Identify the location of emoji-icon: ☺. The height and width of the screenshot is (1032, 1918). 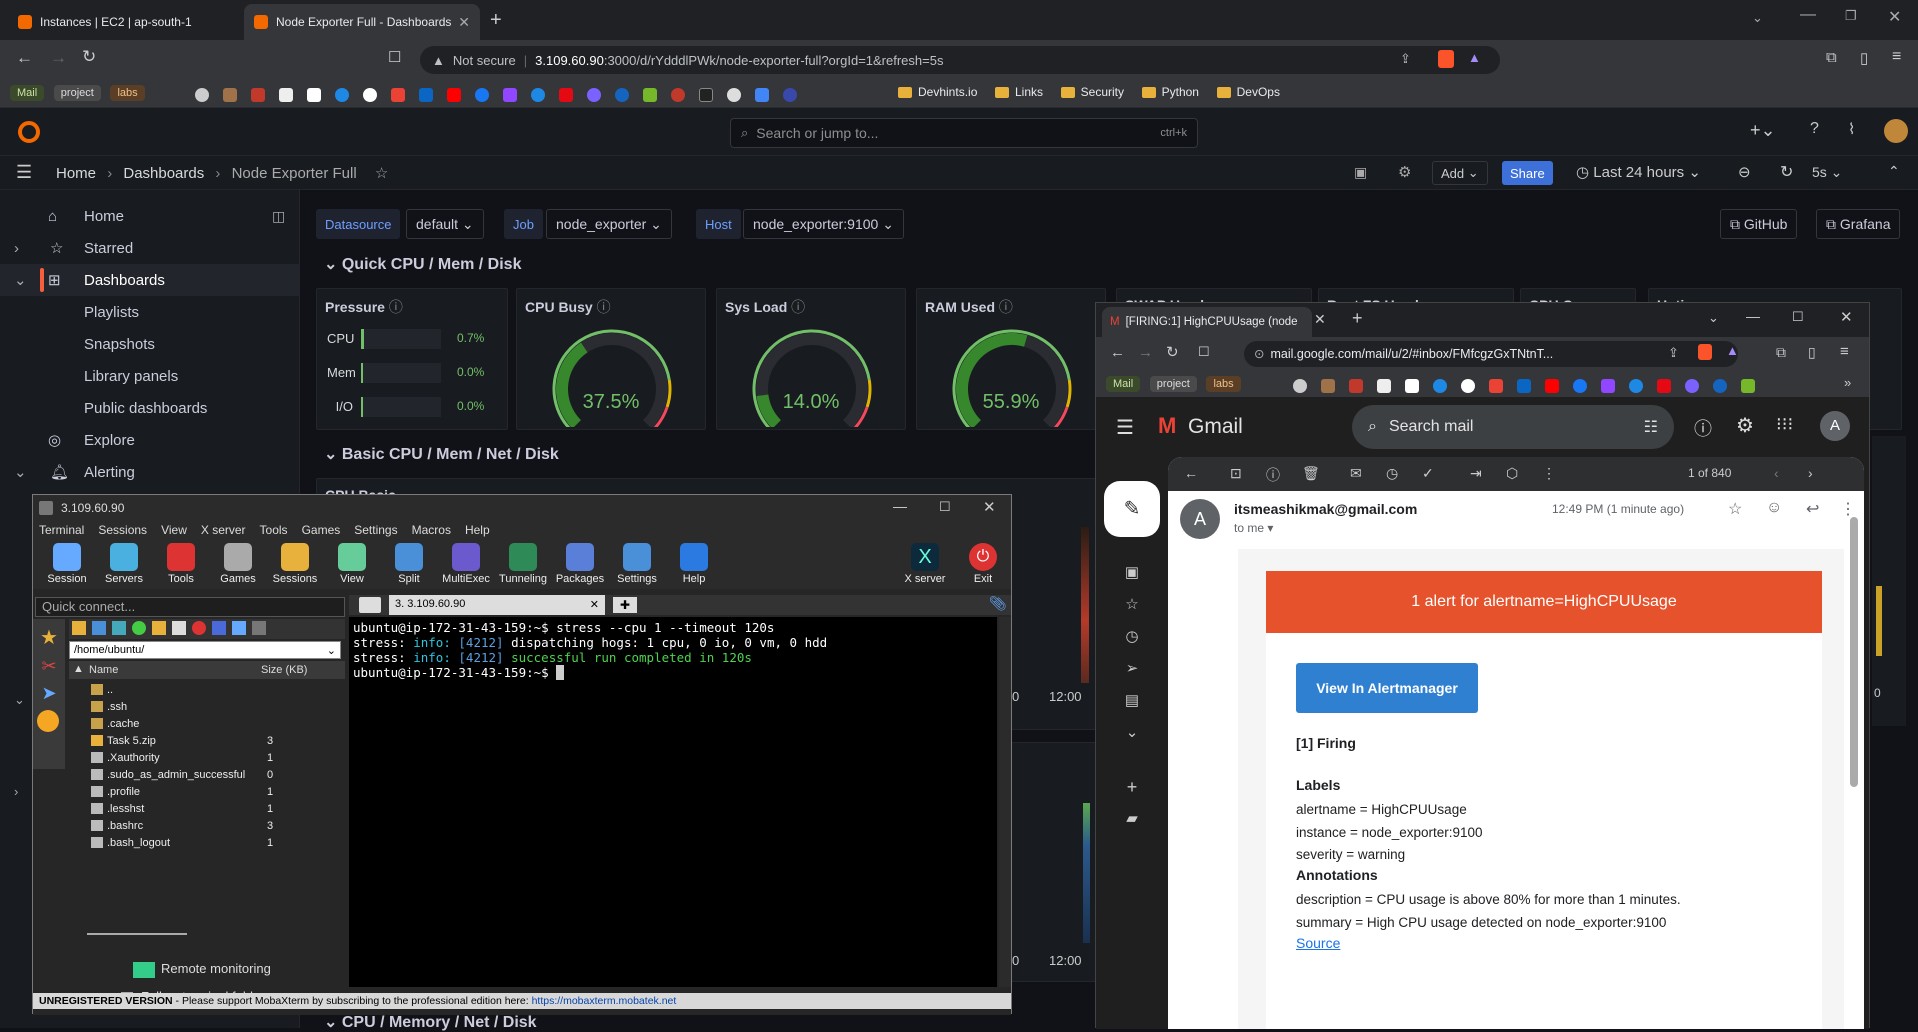
(1774, 508).